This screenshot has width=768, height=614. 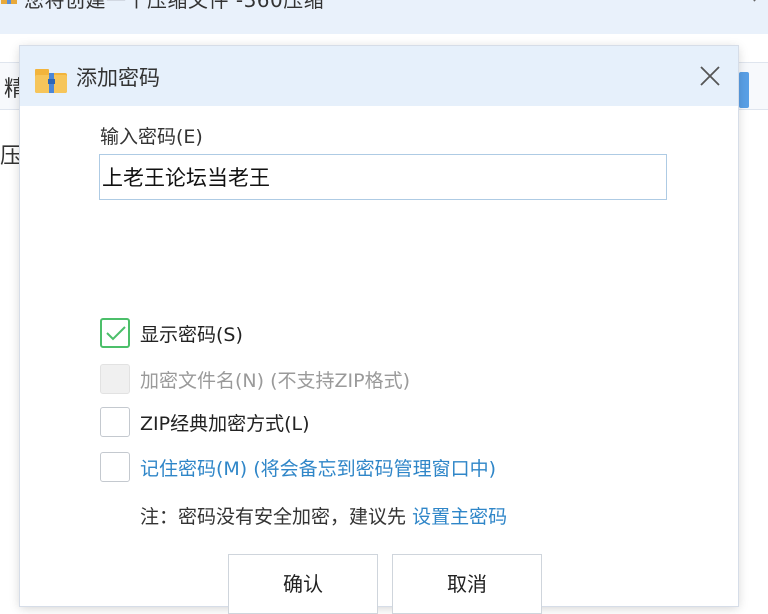 What do you see at coordinates (400, 334) in the screenshot?
I see `show-password-option: 显示密码(S)` at bounding box center [400, 334].